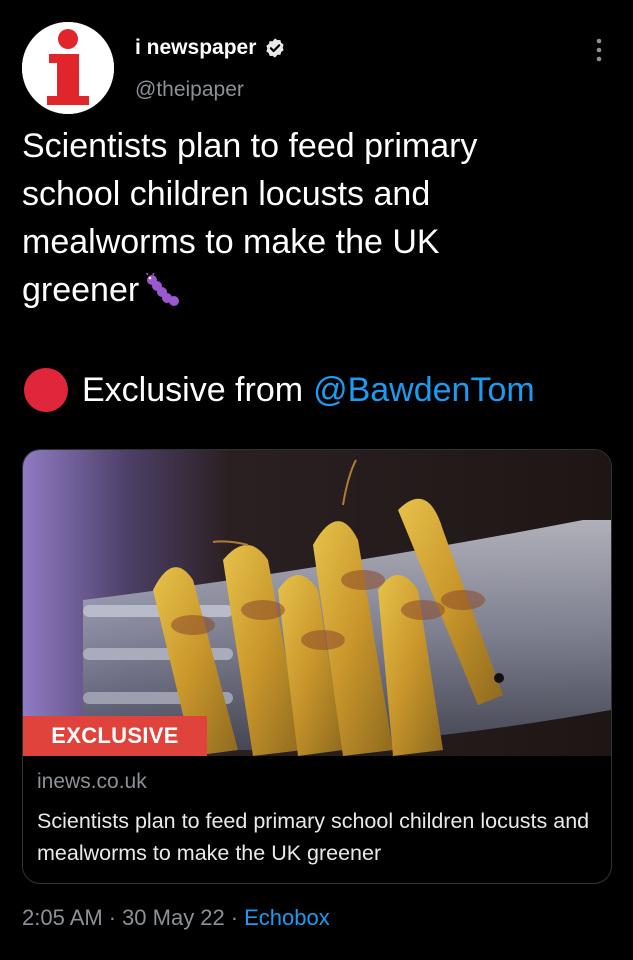 The width and height of the screenshot is (633, 960). Describe the element at coordinates (287, 918) in the screenshot. I see `tweet-source: Echobox` at that location.